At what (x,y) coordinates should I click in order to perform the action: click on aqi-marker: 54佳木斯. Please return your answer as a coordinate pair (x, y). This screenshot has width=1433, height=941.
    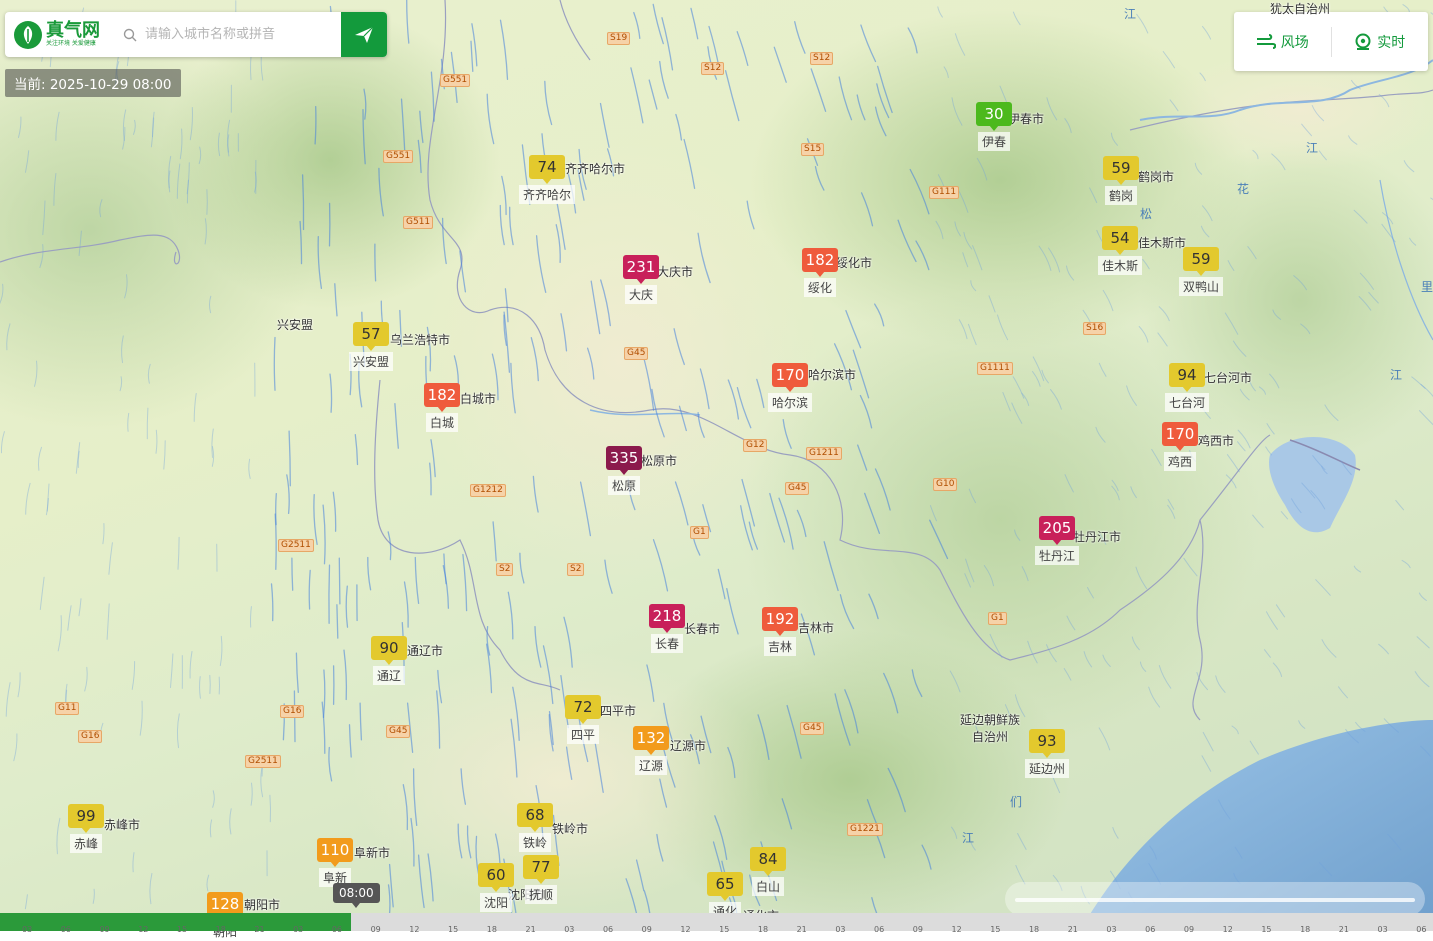
    Looking at the image, I should click on (1120, 250).